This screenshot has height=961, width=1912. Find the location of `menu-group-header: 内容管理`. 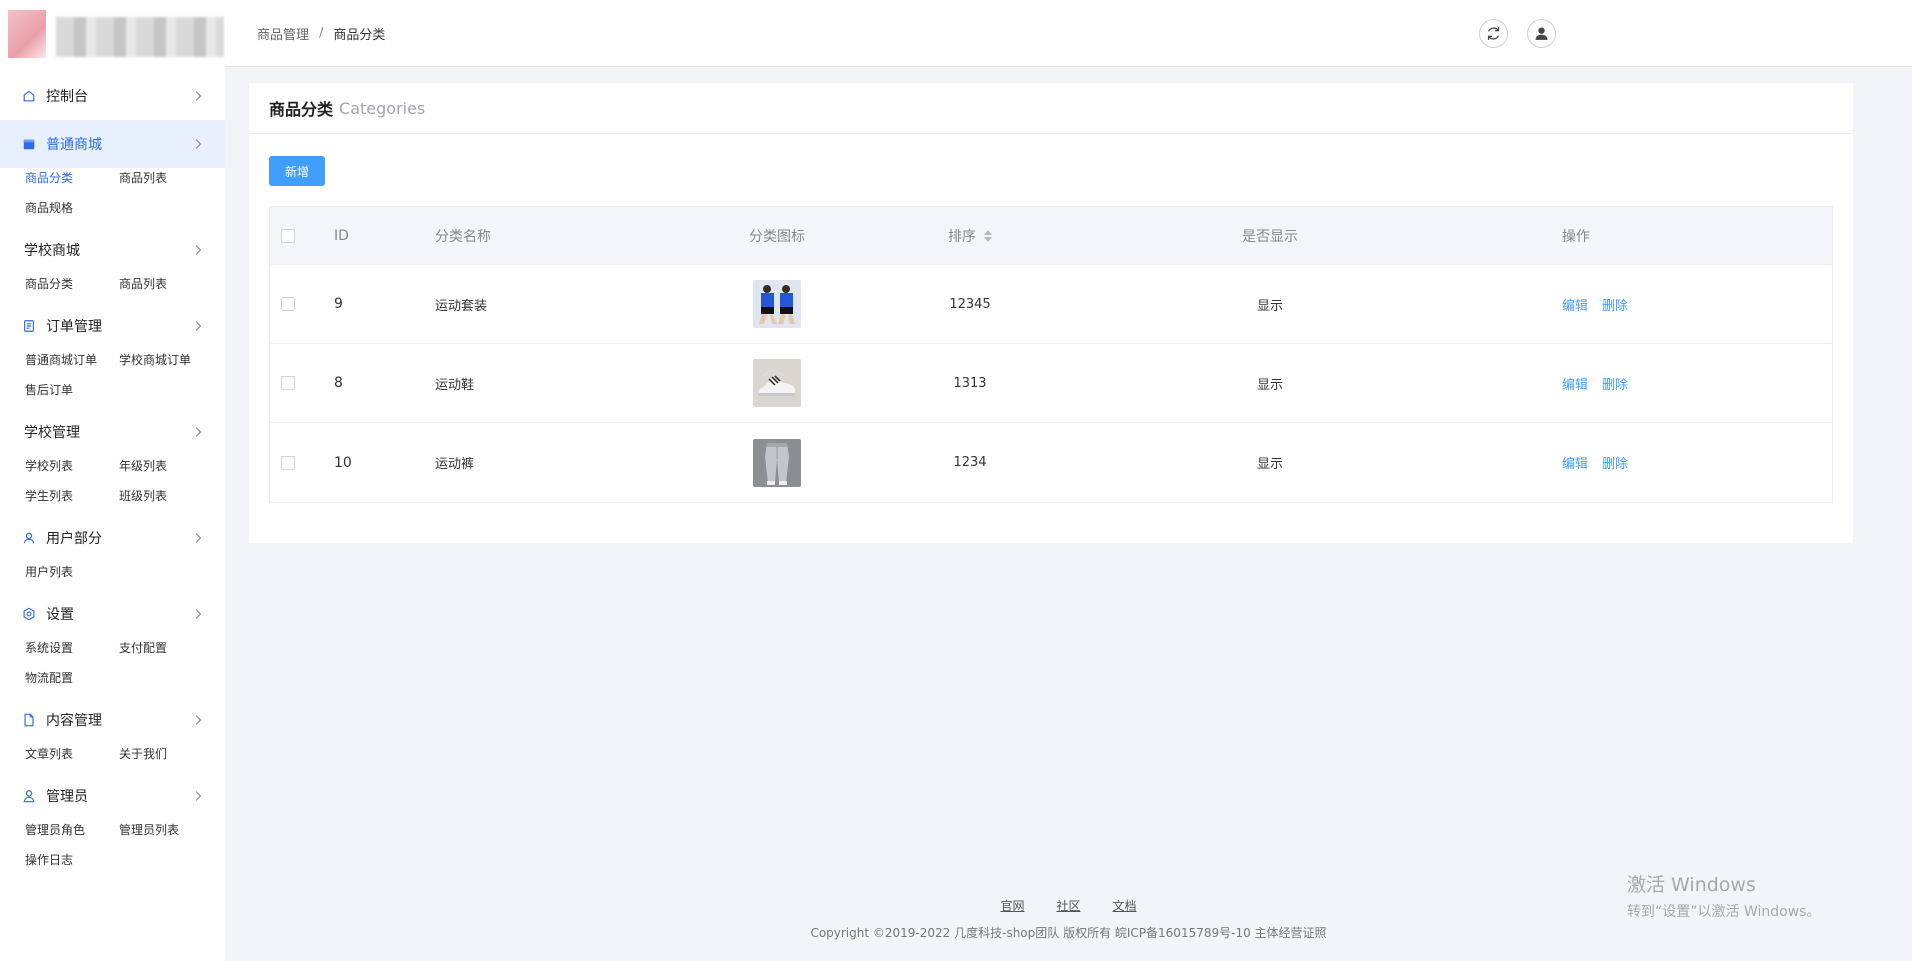

menu-group-header: 内容管理 is located at coordinates (112, 720).